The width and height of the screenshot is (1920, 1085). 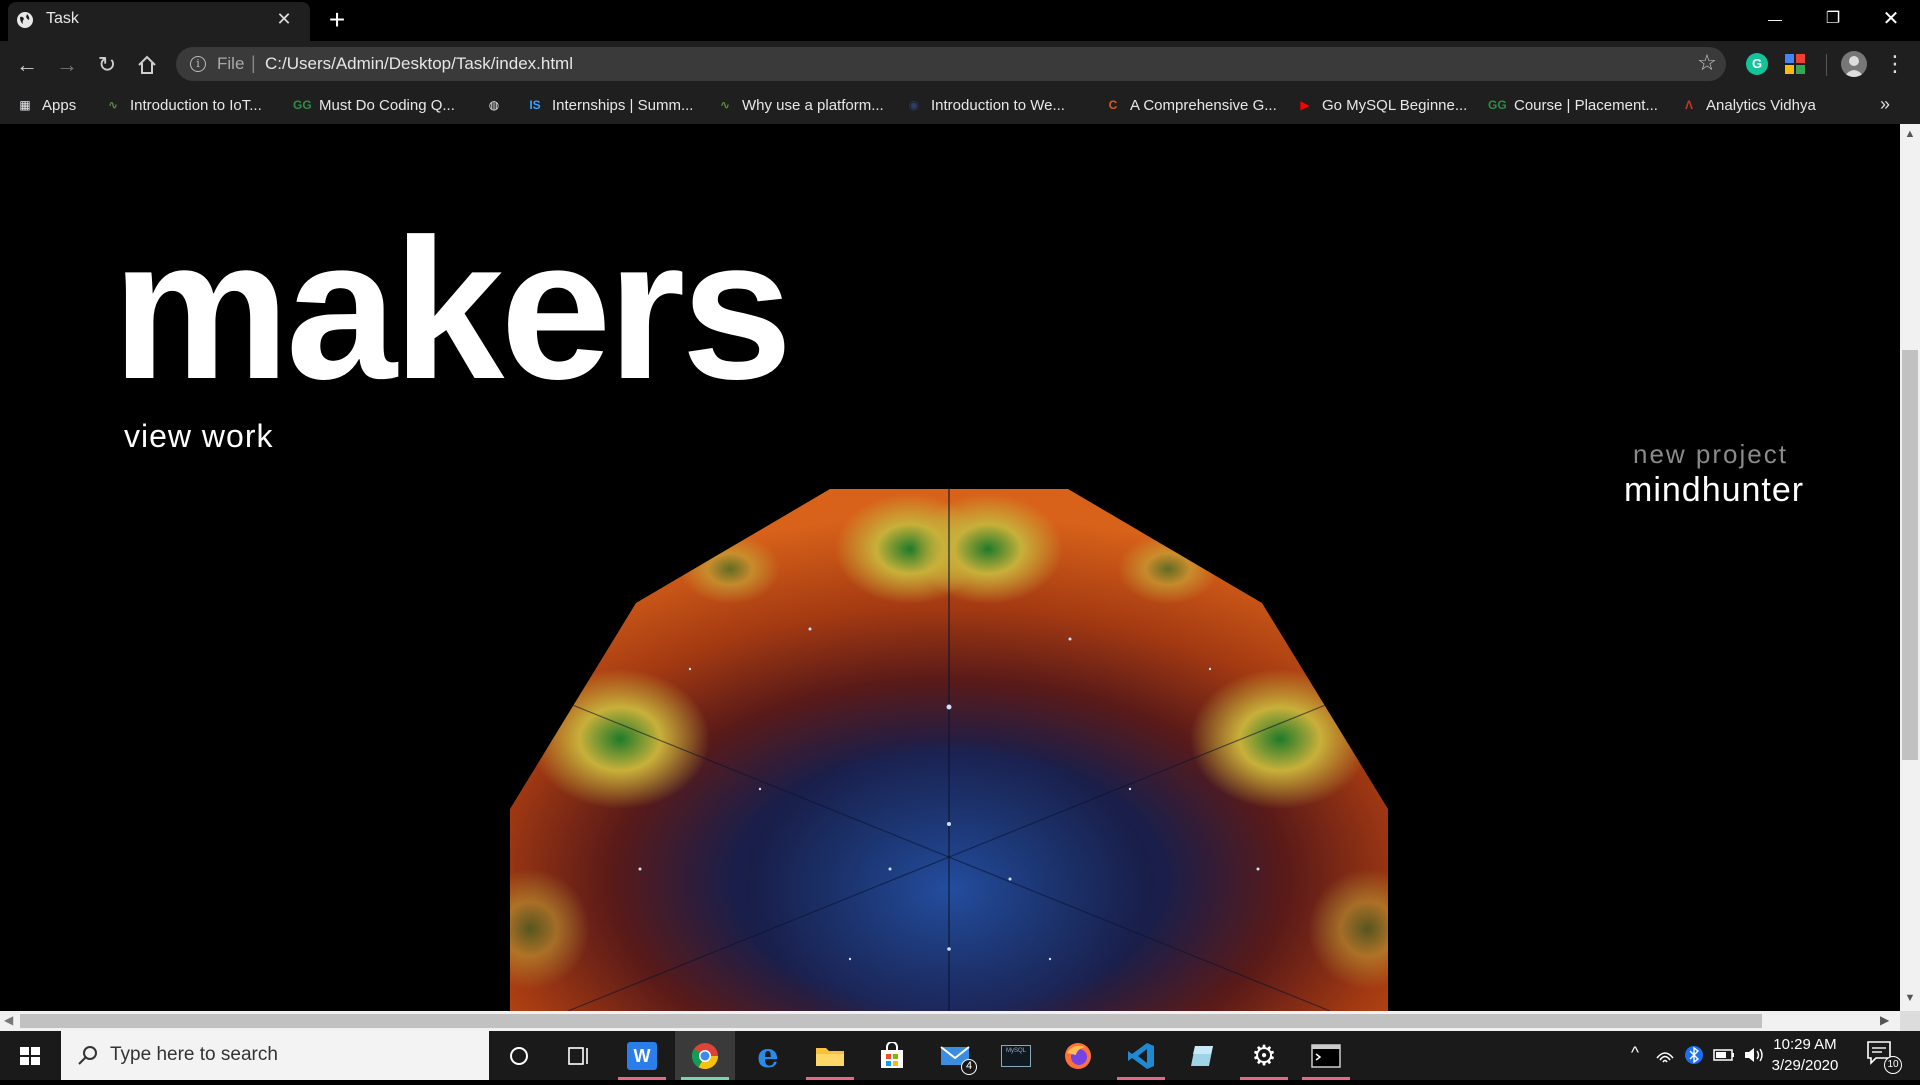 I want to click on vscode-icon, so click(x=1141, y=1055).